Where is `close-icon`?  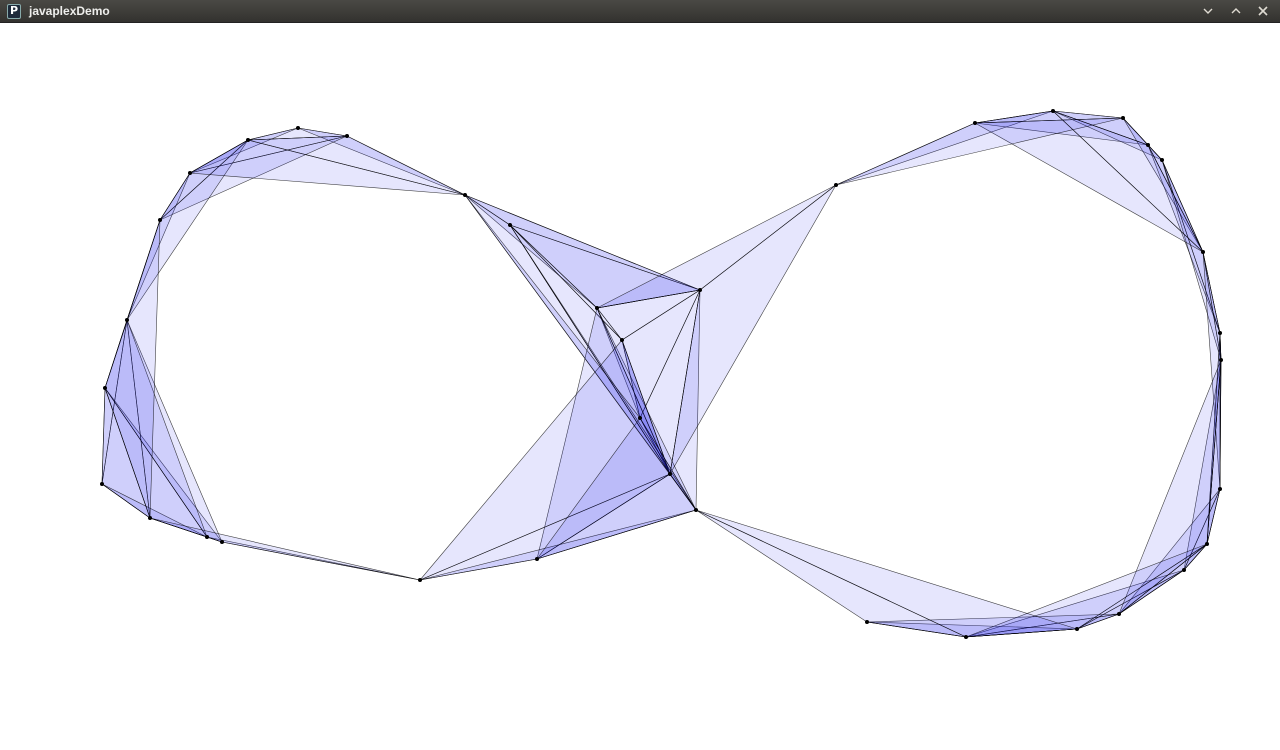 close-icon is located at coordinates (1263, 11).